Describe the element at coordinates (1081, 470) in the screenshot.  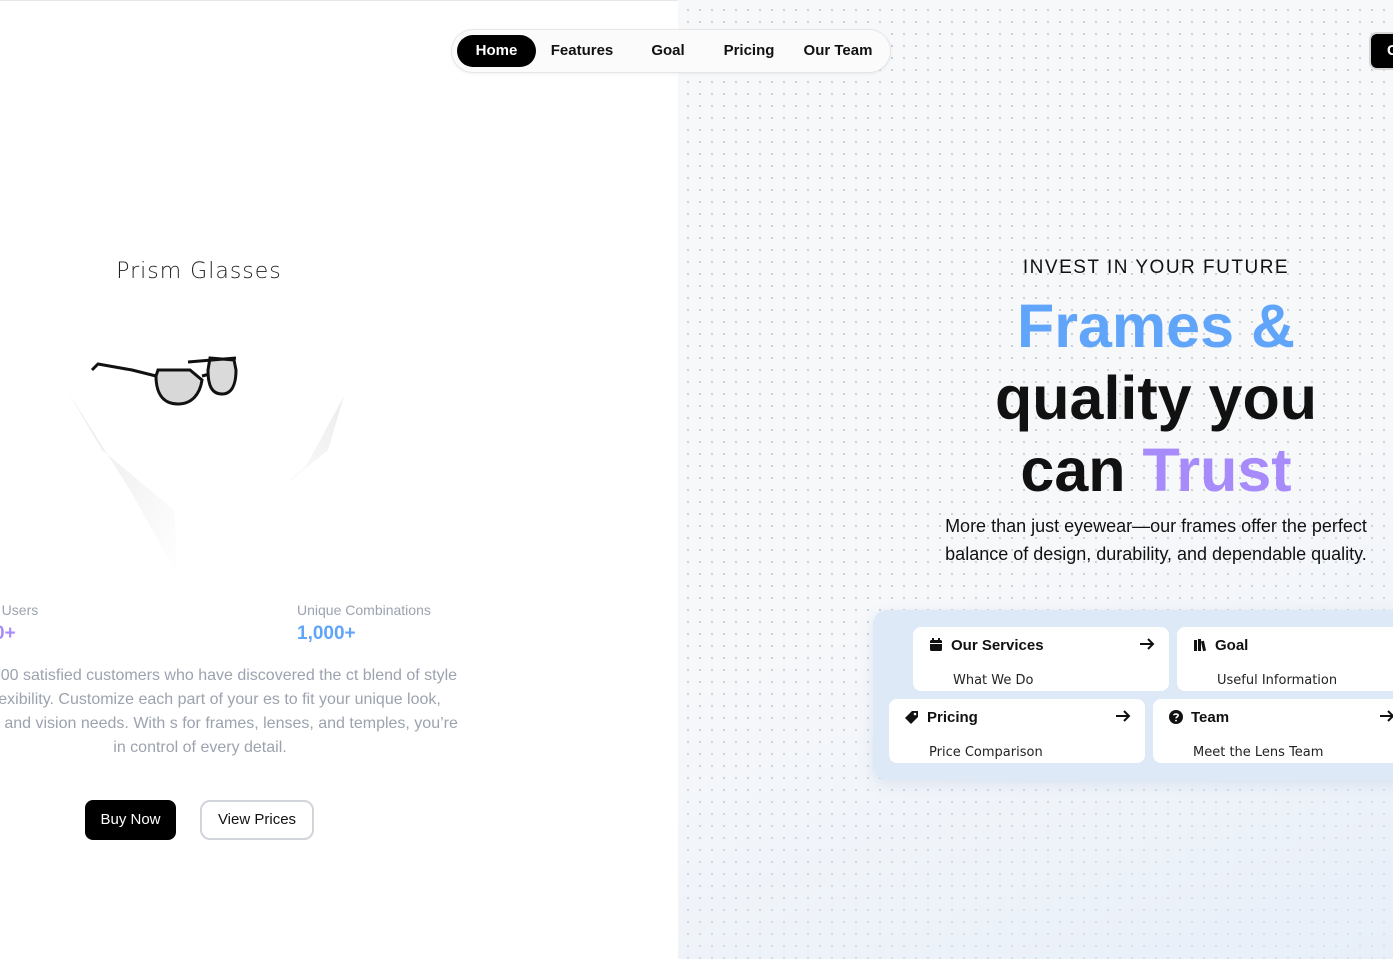
I see `headline-can: can` at that location.